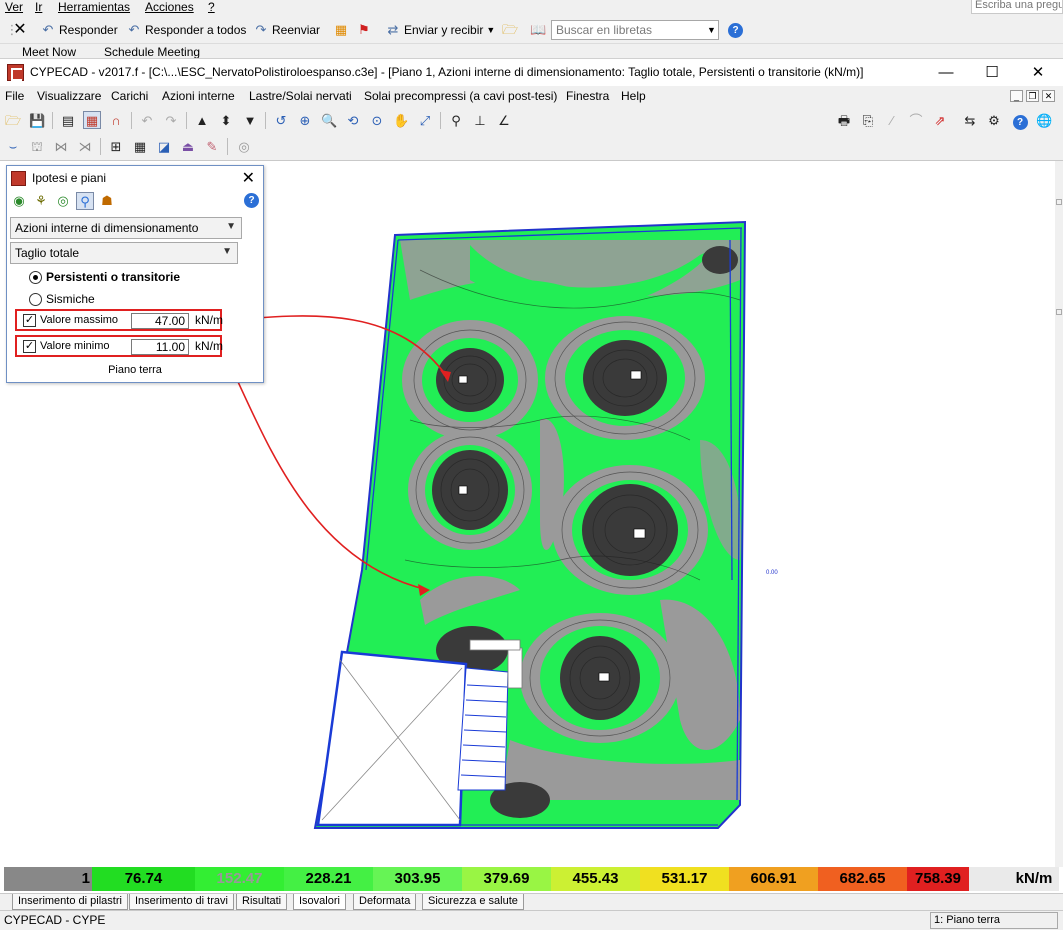 The width and height of the screenshot is (1063, 930). What do you see at coordinates (251, 200) in the screenshot?
I see `help-icon: ?` at bounding box center [251, 200].